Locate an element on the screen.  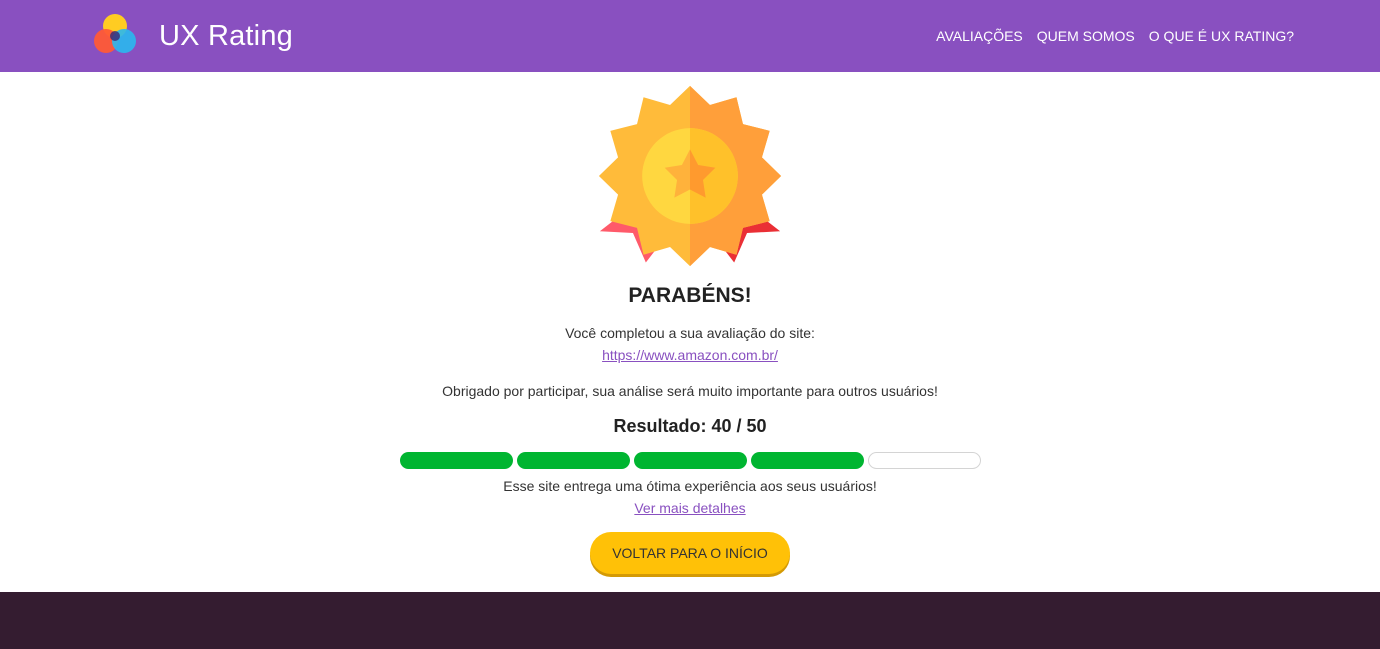
nav-link-o-que-e-ux-rating: O QUE É UX RATING? is located at coordinates (1221, 36).